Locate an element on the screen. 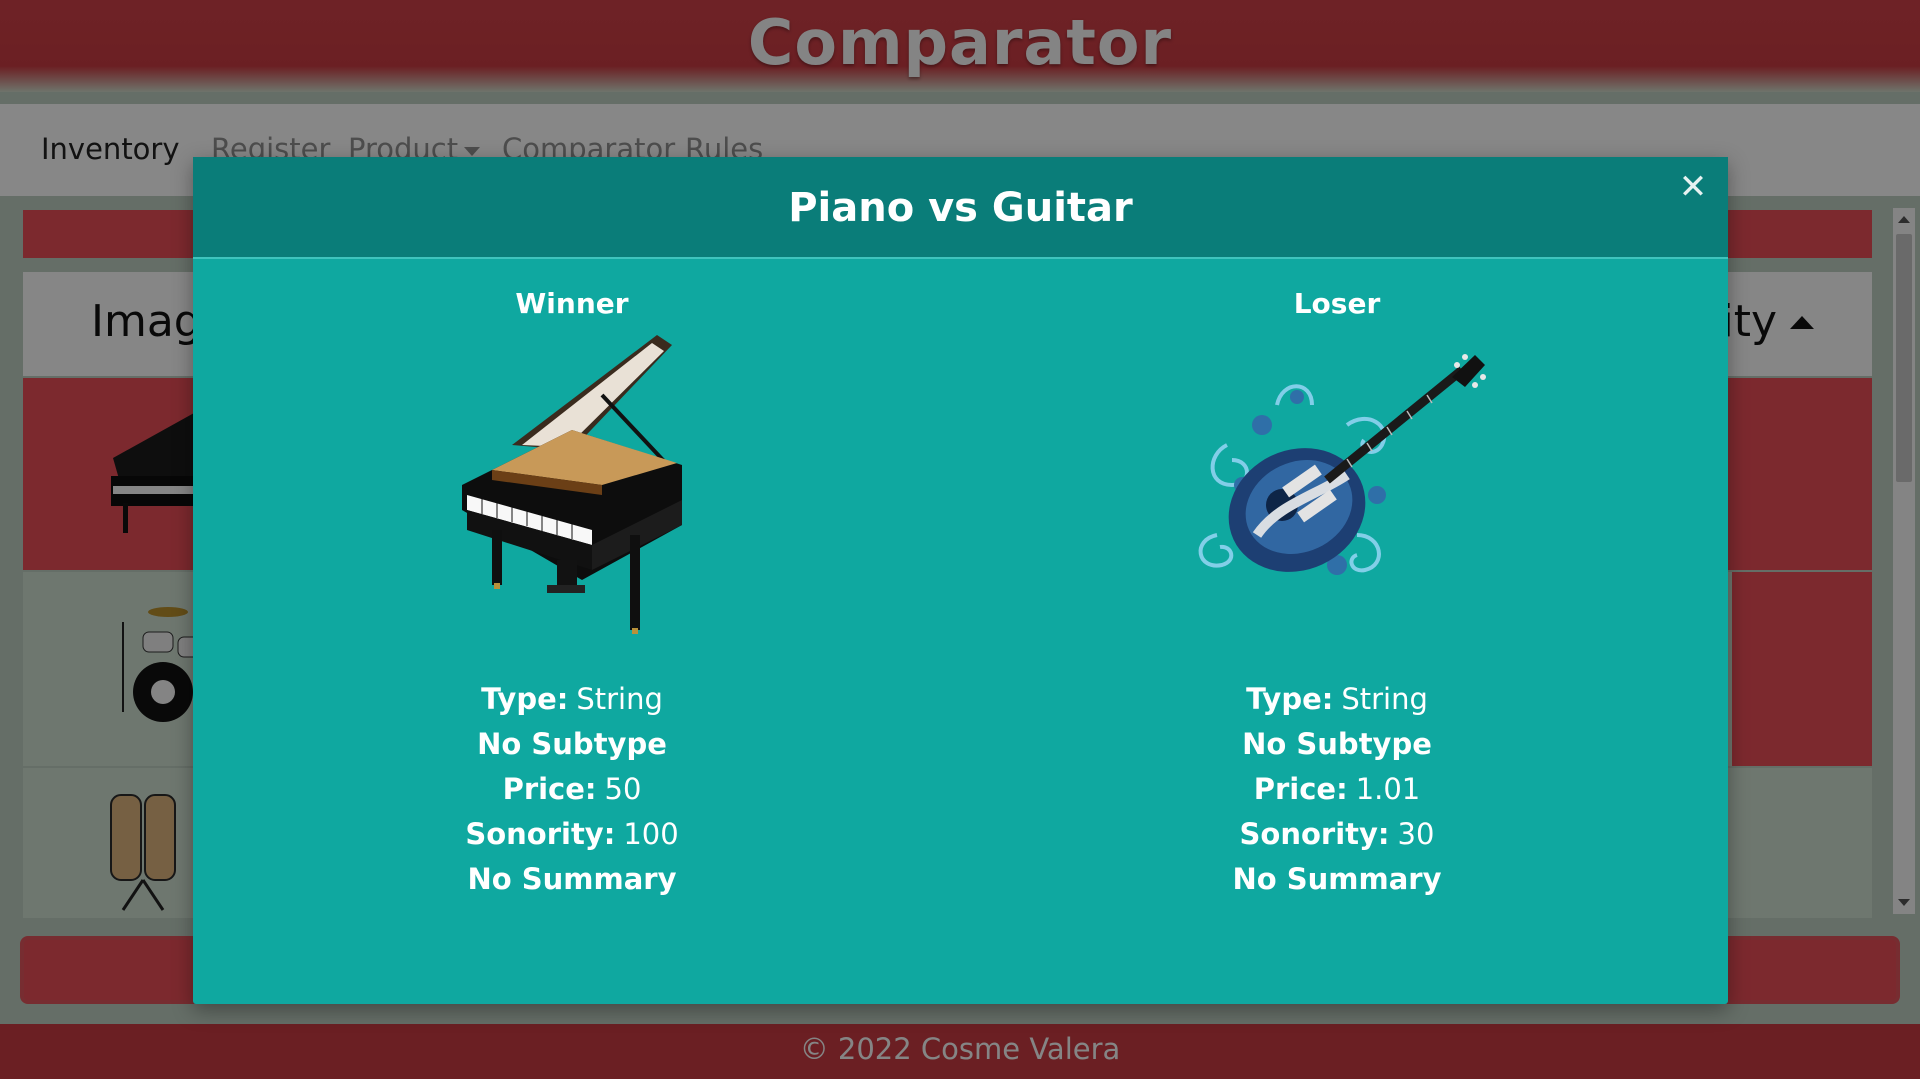  electric-guitar-image is located at coordinates (1342, 464).